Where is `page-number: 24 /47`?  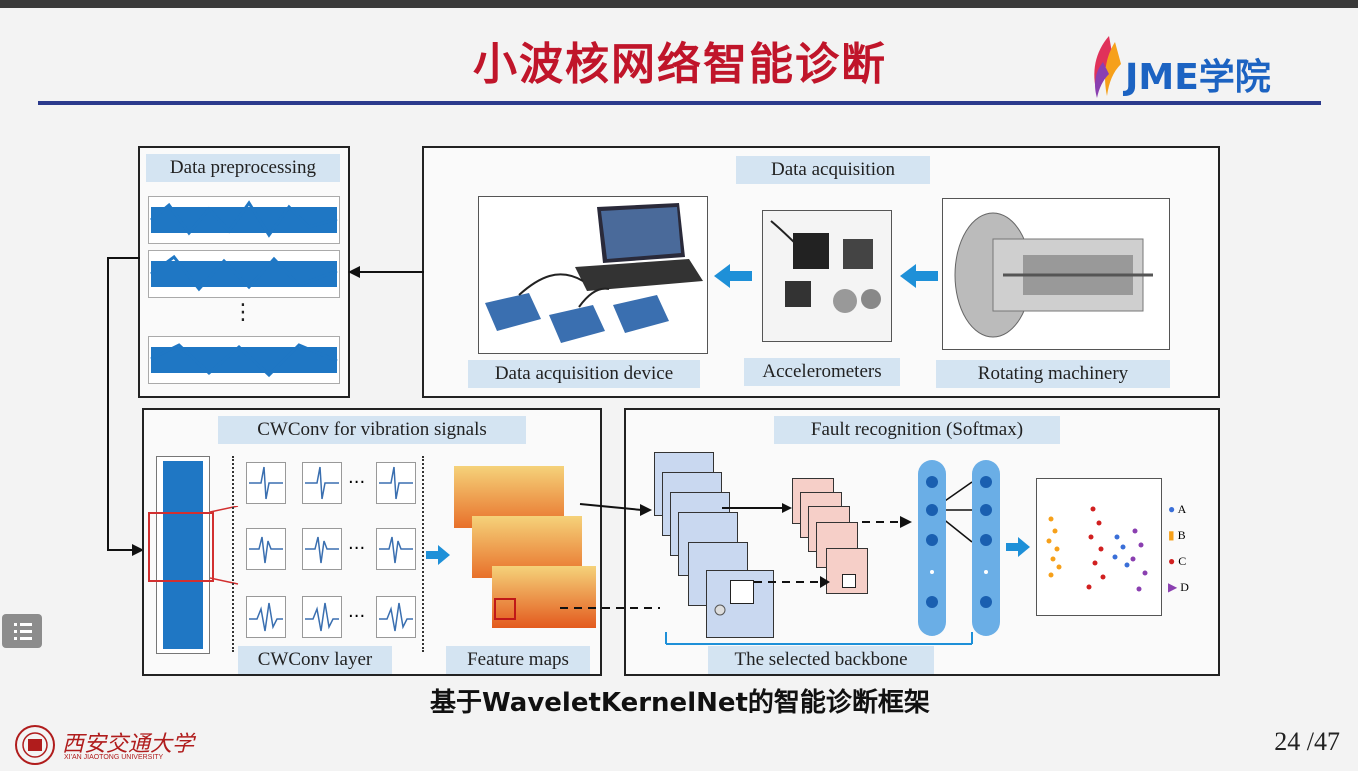 page-number: 24 /47 is located at coordinates (1307, 741).